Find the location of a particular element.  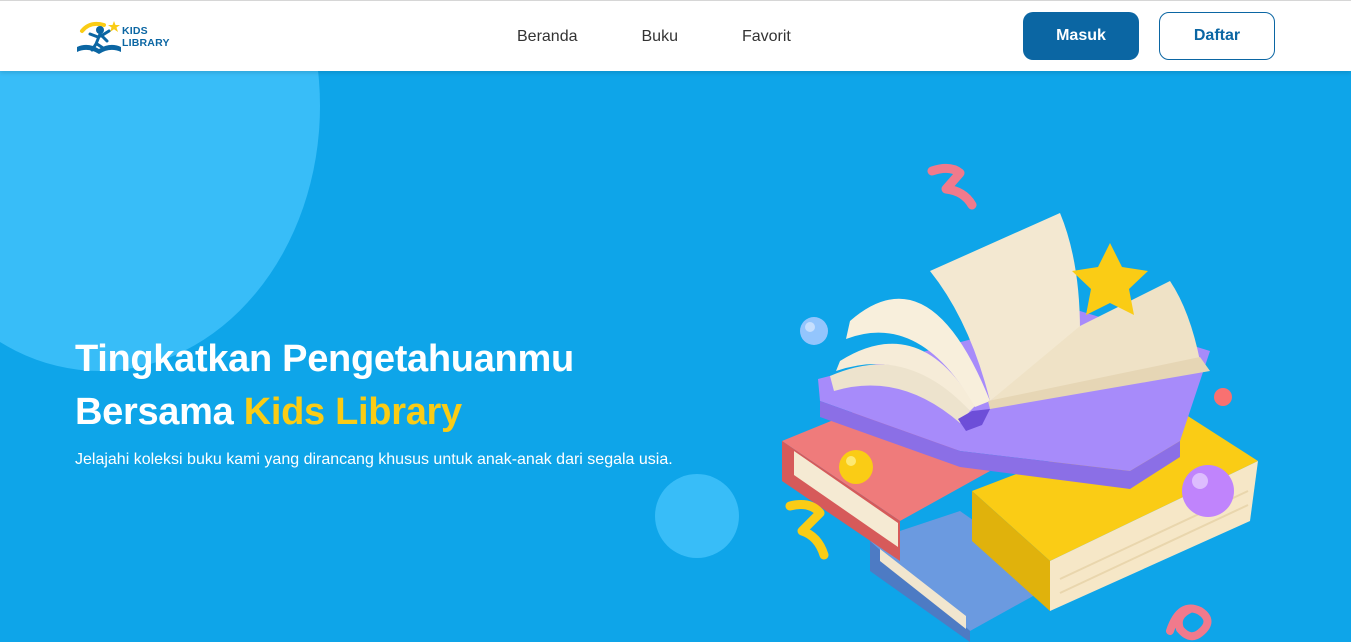

decorative-bubble-small is located at coordinates (697, 516).